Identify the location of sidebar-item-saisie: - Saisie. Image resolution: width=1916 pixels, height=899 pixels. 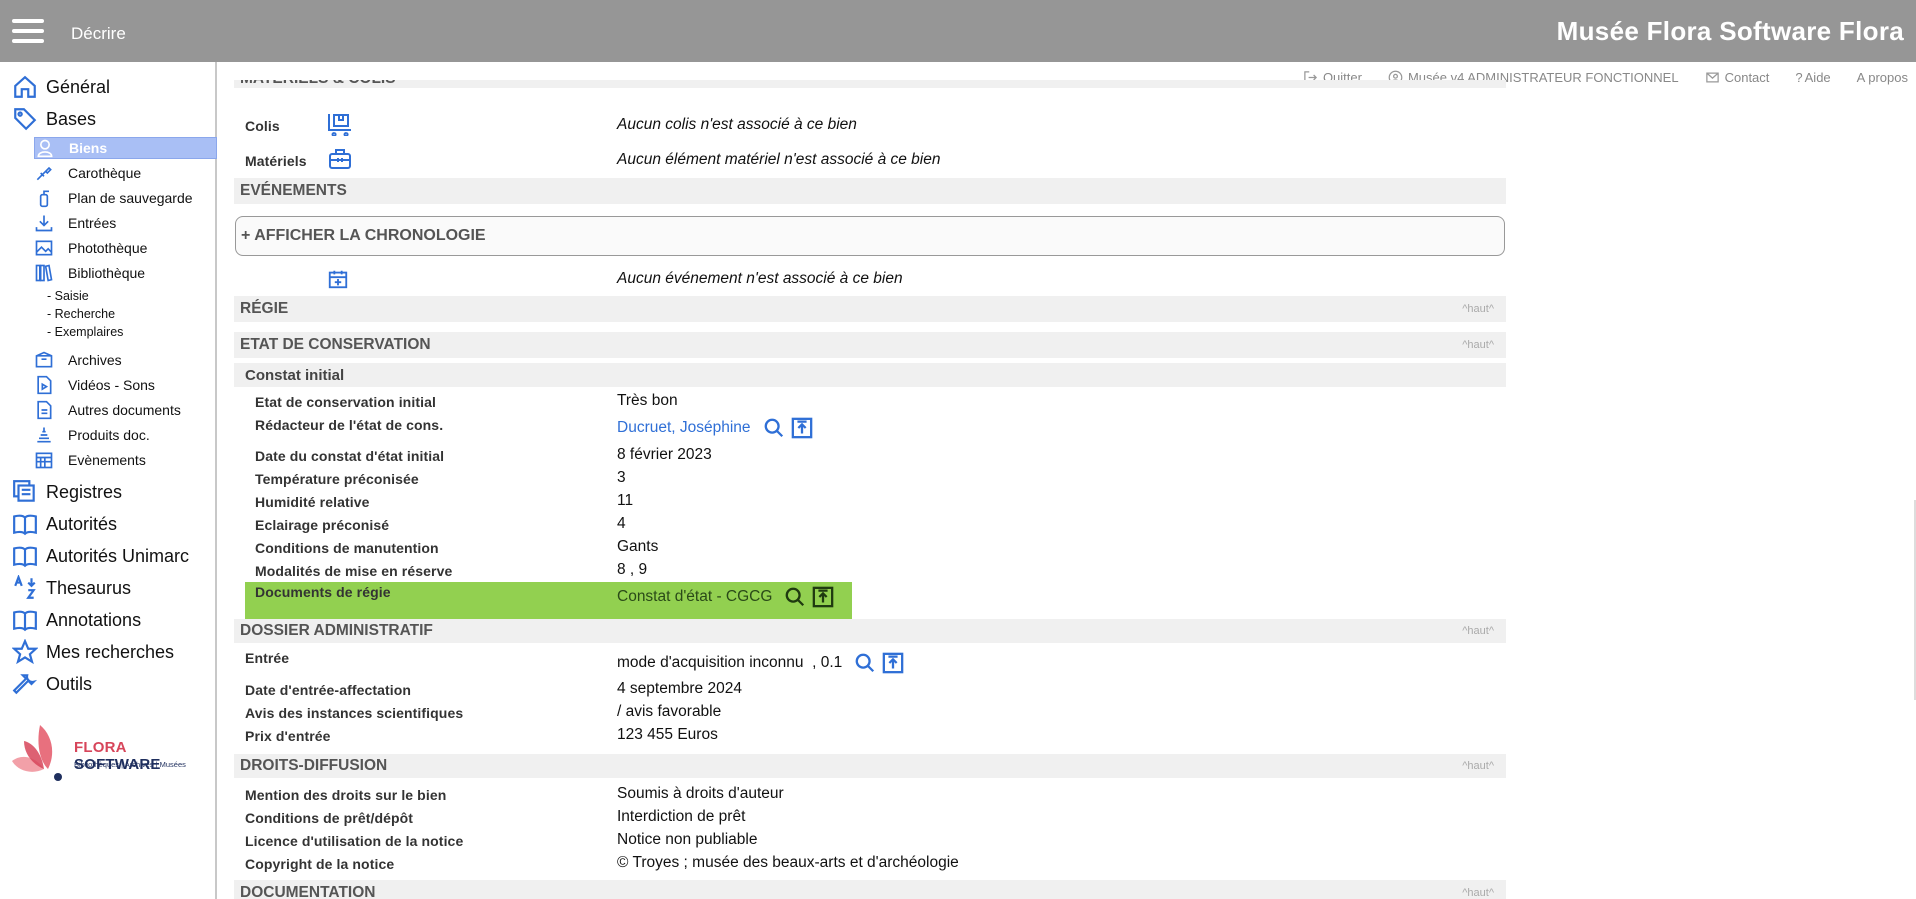
(68, 296).